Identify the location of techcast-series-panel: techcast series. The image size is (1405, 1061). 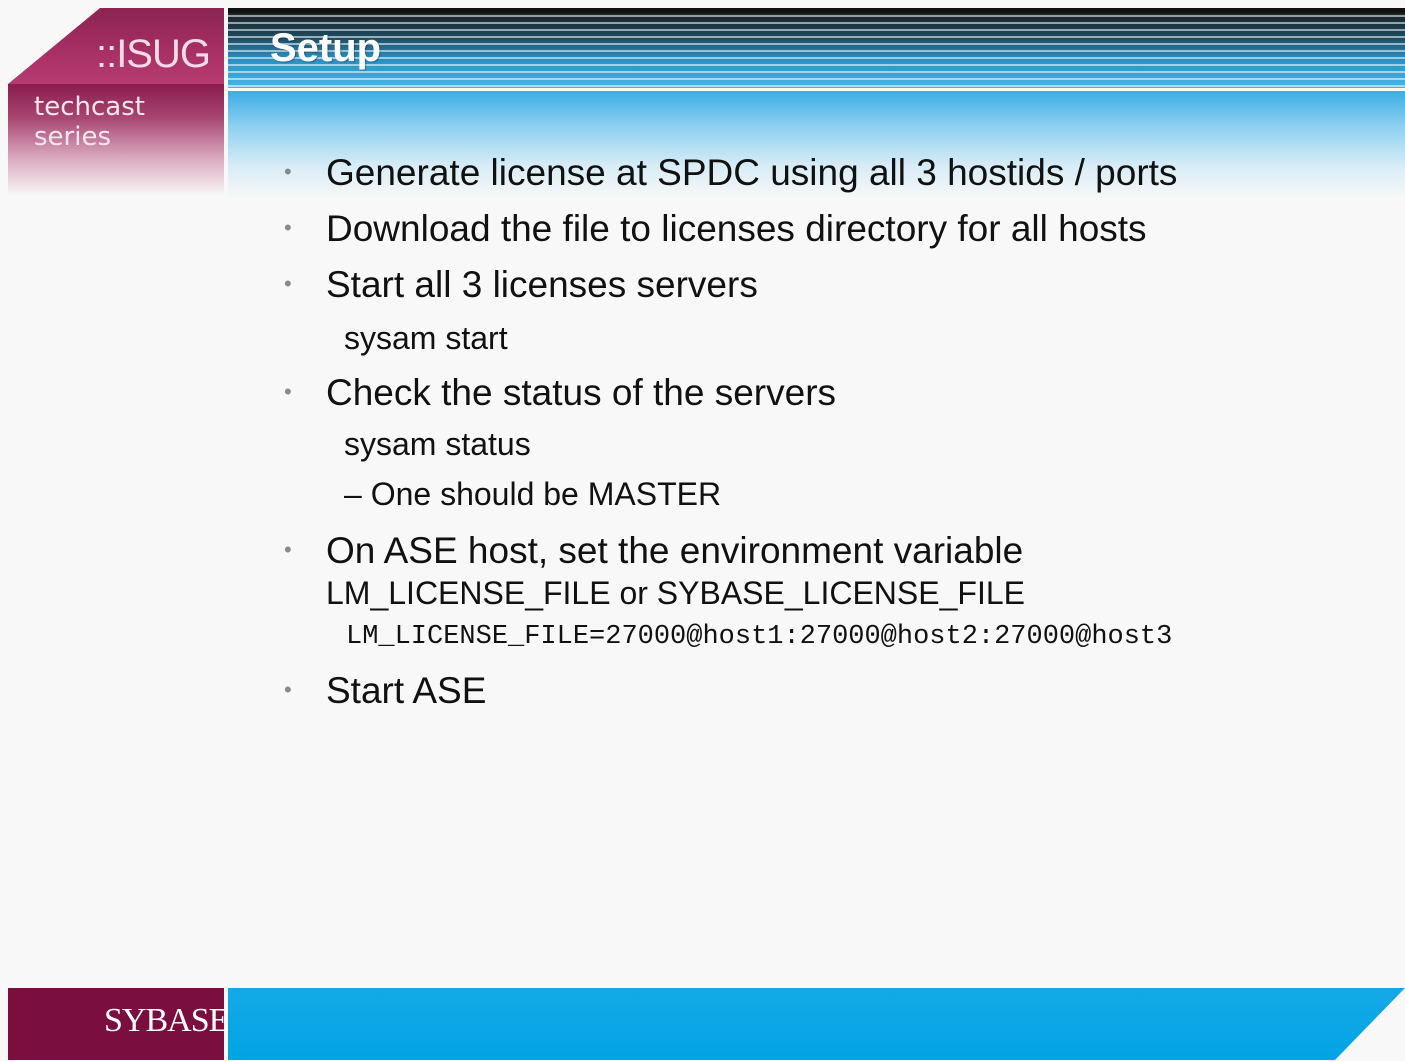
(116, 140).